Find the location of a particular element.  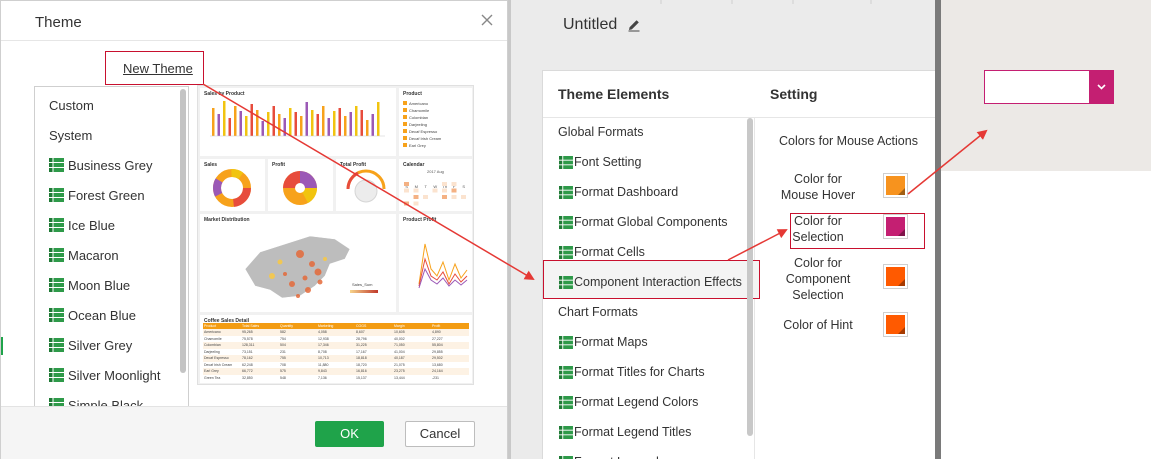

theme-item: Forest Green is located at coordinates (108, 194).